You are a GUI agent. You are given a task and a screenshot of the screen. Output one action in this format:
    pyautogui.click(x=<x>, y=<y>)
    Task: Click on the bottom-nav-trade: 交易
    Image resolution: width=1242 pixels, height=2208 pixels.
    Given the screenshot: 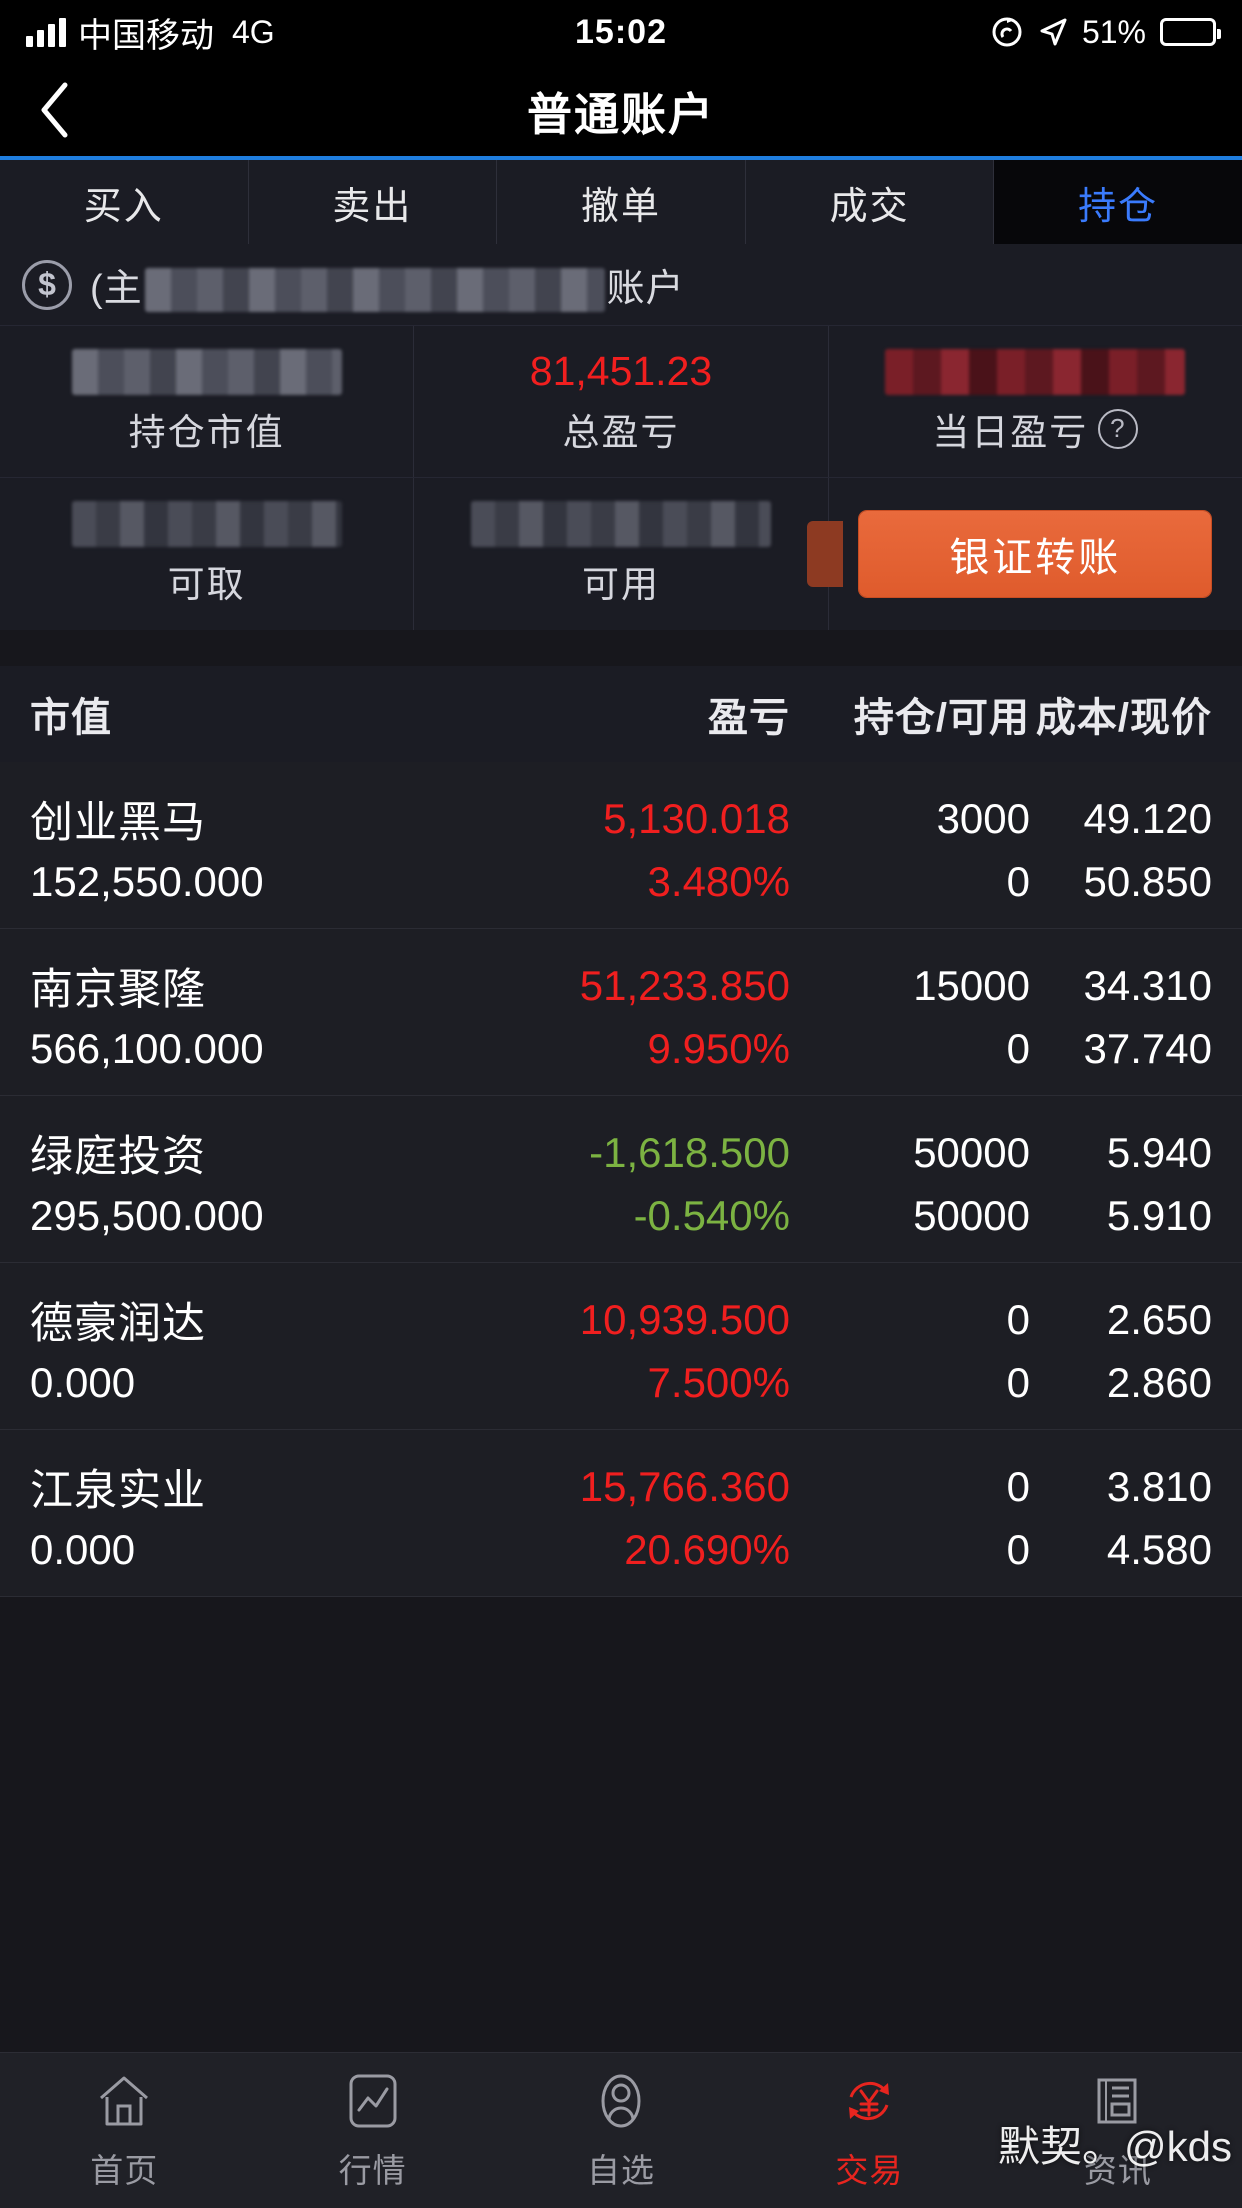 What is the action you would take?
    pyautogui.click(x=869, y=2131)
    